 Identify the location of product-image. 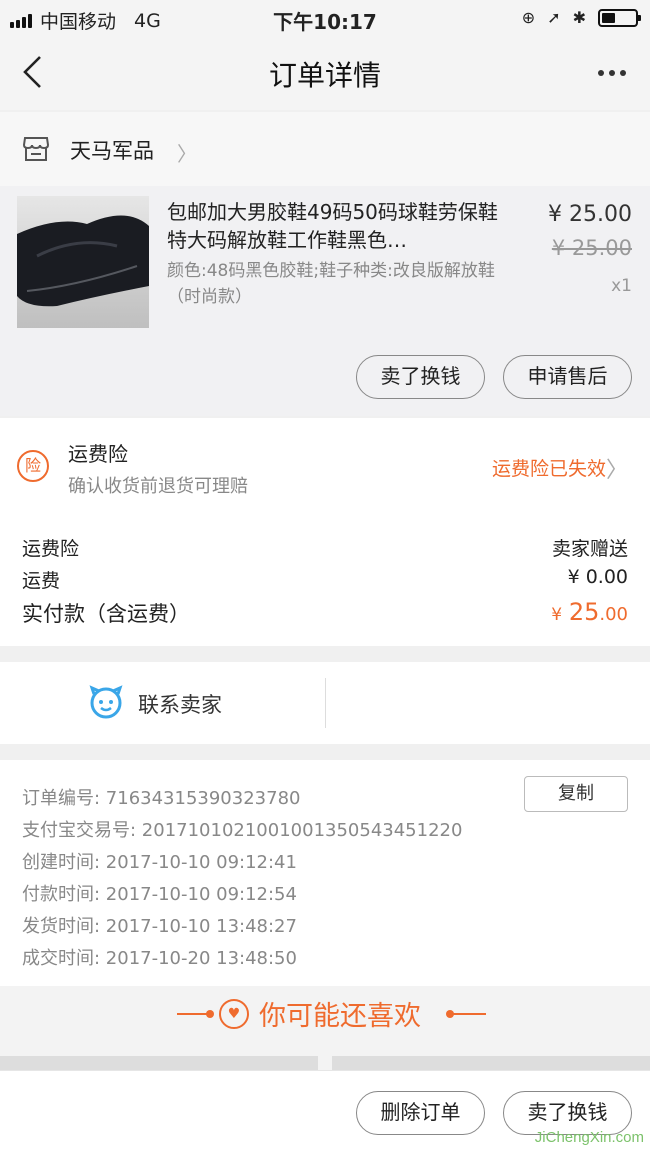
(83, 262).